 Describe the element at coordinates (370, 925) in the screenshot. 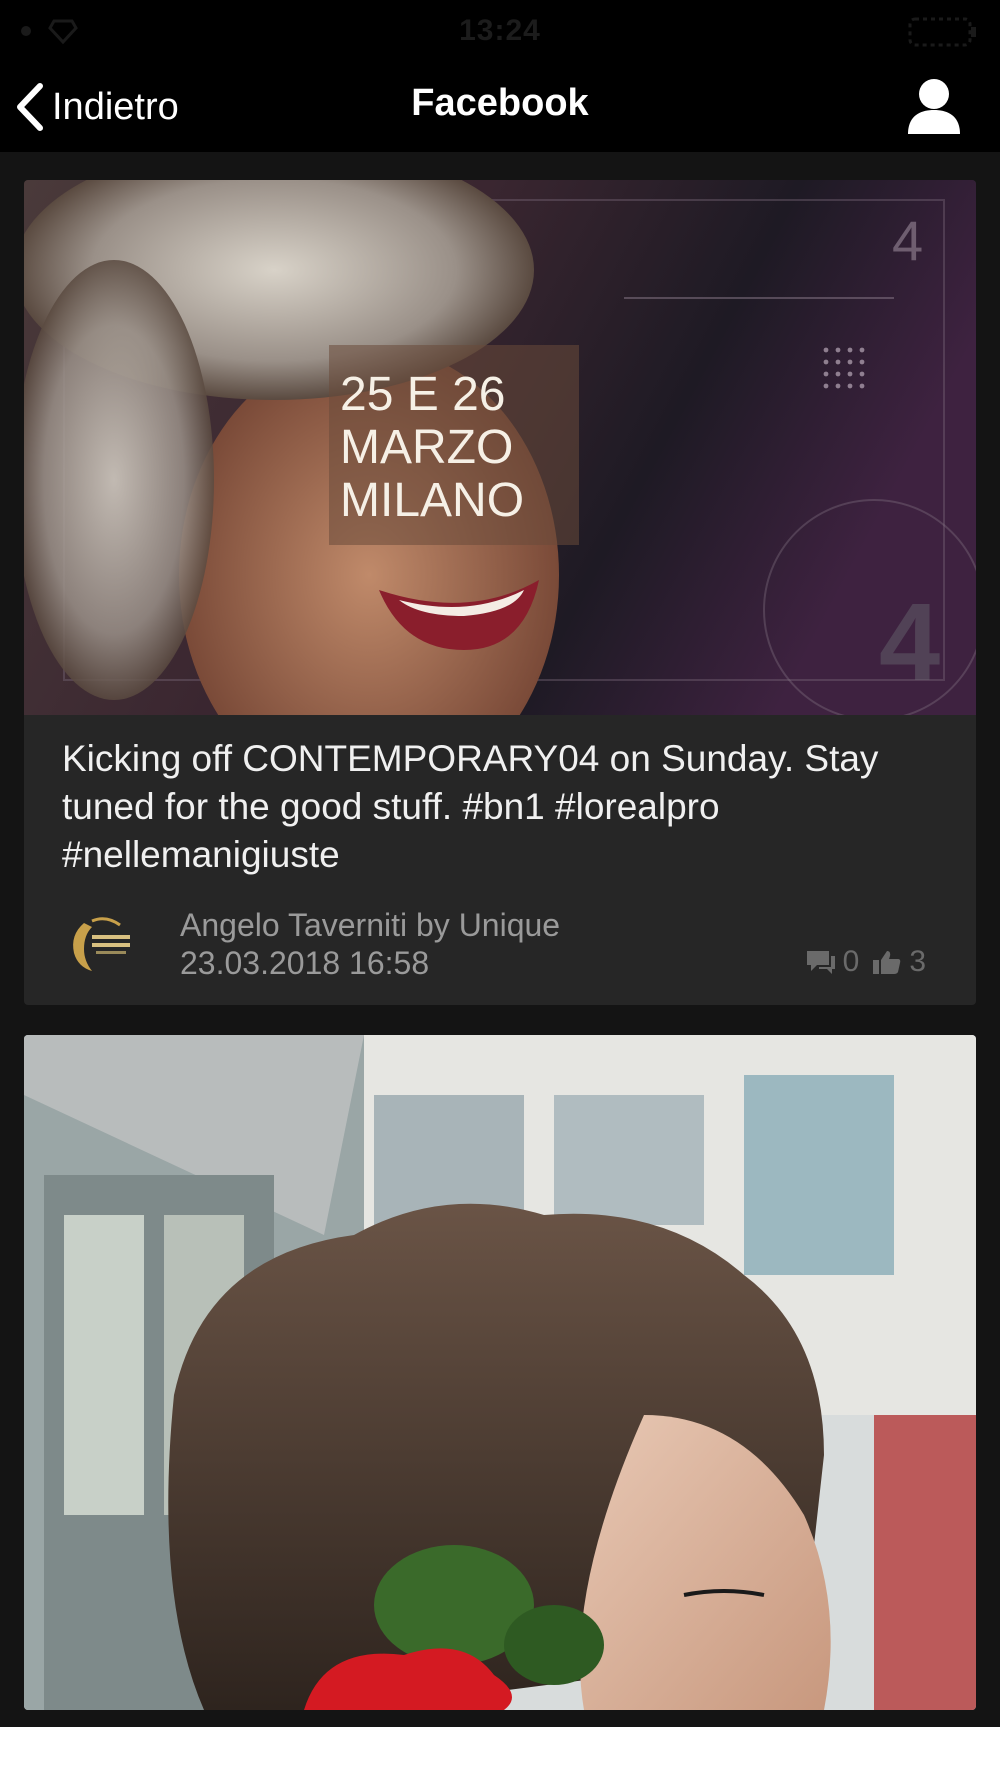

I see `post-author: Angelo Taverniti by Unique` at that location.